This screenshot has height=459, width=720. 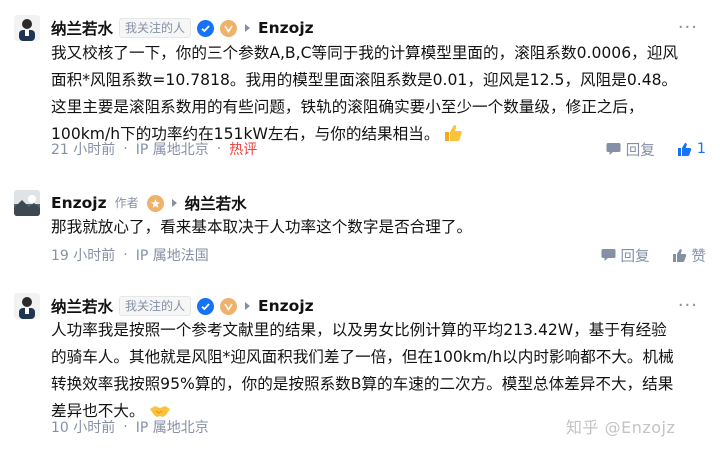 I want to click on thumbs-up-emoji, so click(x=453, y=133).